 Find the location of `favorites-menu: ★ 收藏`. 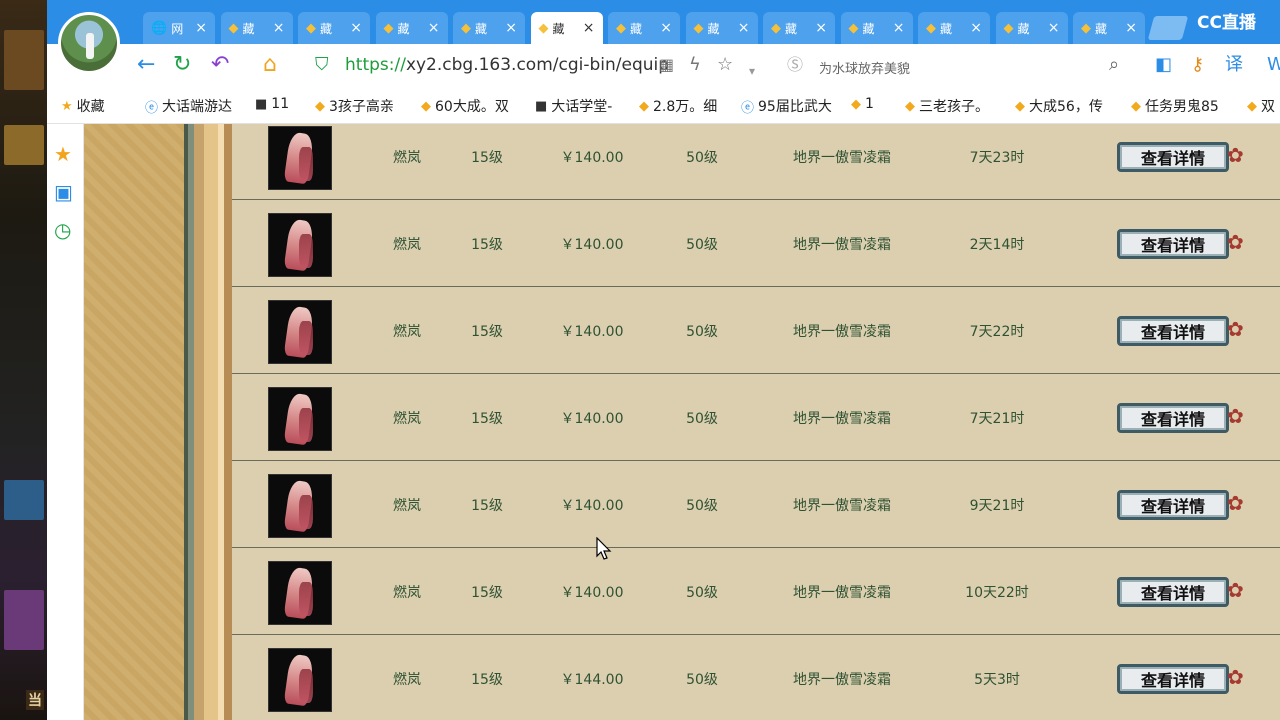

favorites-menu: ★ 收藏 is located at coordinates (83, 106).